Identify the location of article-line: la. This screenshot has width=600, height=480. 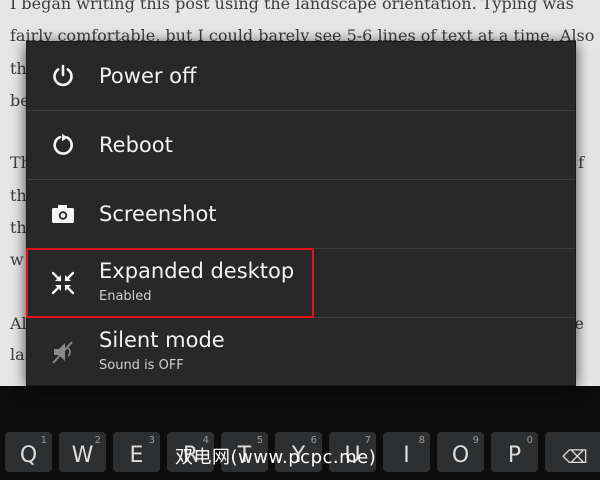
(17, 354).